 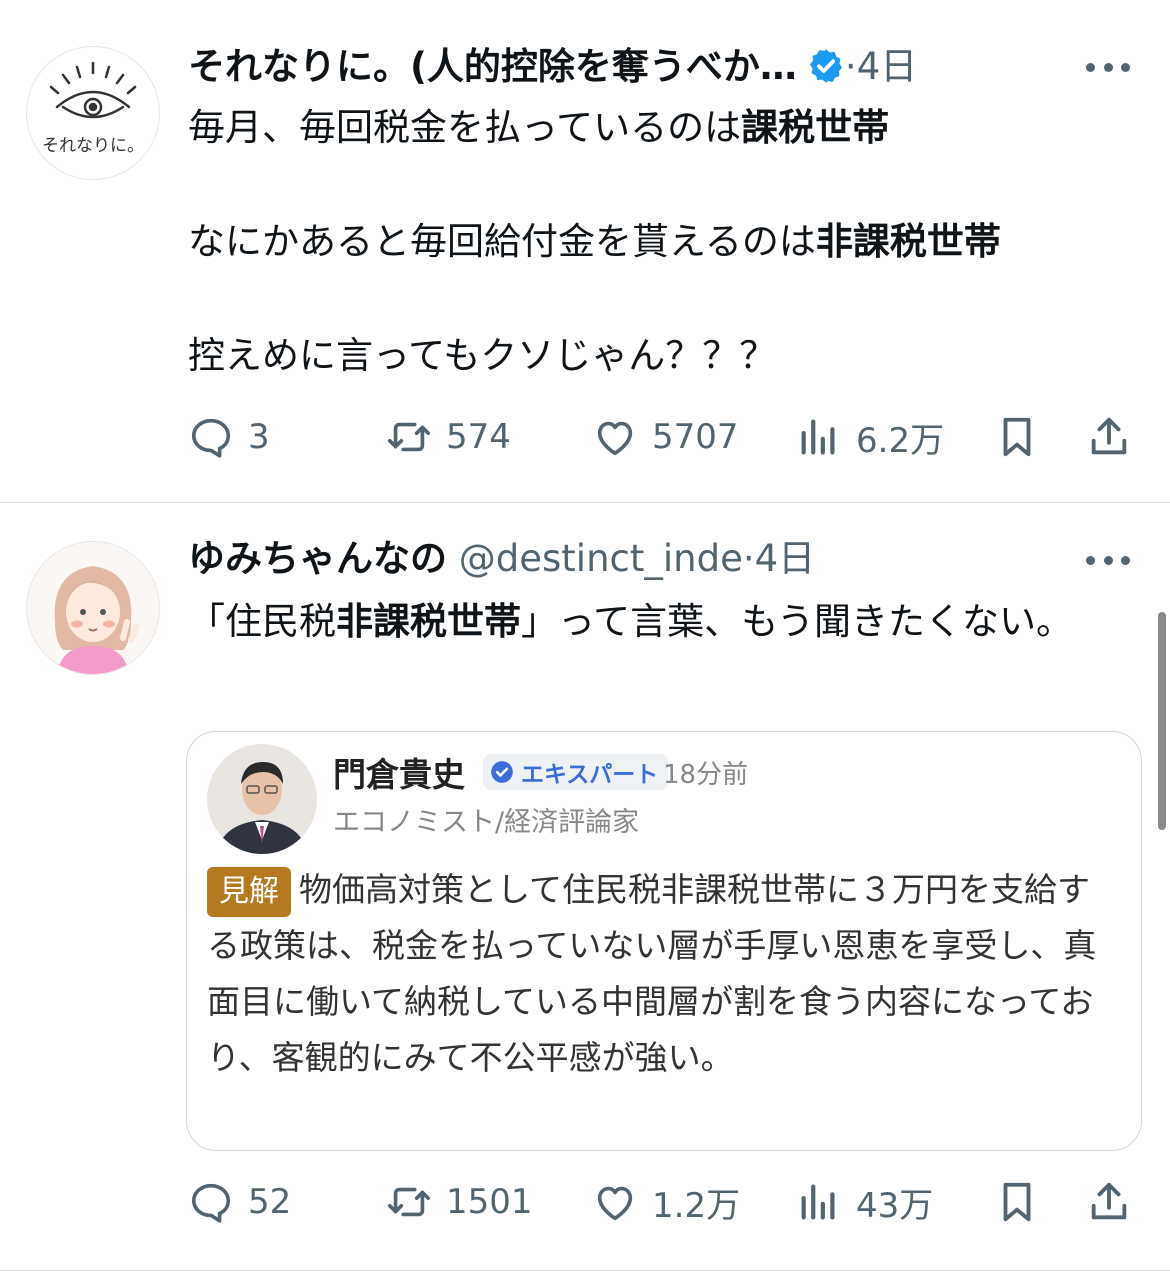 I want to click on action-bar: 52 1501 1.2万 43万, so click(x=664, y=1202).